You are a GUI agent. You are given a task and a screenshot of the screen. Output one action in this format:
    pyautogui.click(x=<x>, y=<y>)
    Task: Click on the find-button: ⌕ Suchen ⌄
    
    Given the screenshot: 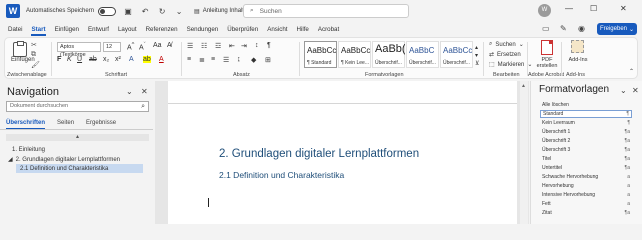 What is the action you would take?
    pyautogui.click(x=506, y=44)
    